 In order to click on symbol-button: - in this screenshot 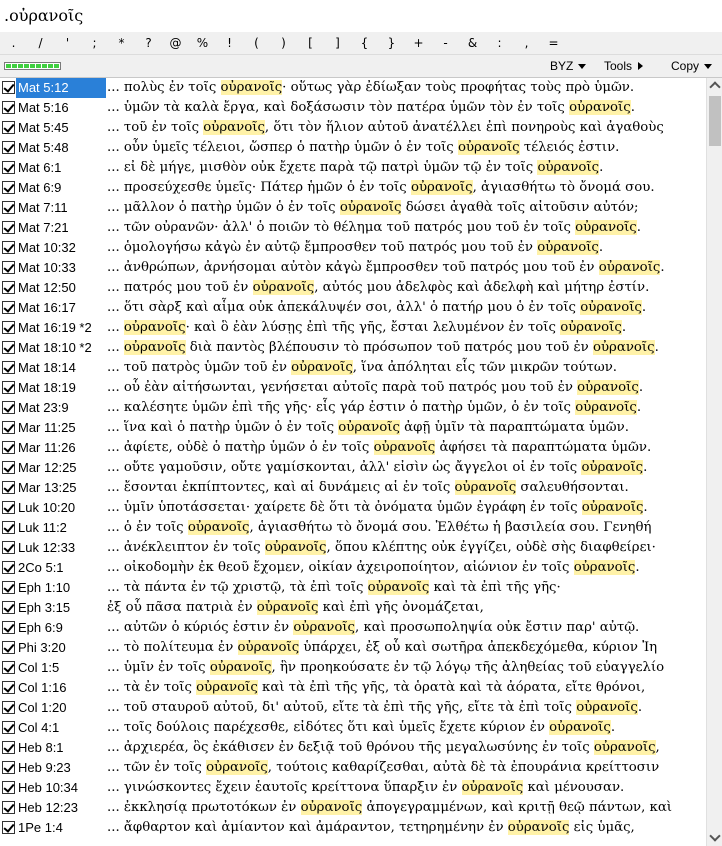, I will do `click(445, 43)`.